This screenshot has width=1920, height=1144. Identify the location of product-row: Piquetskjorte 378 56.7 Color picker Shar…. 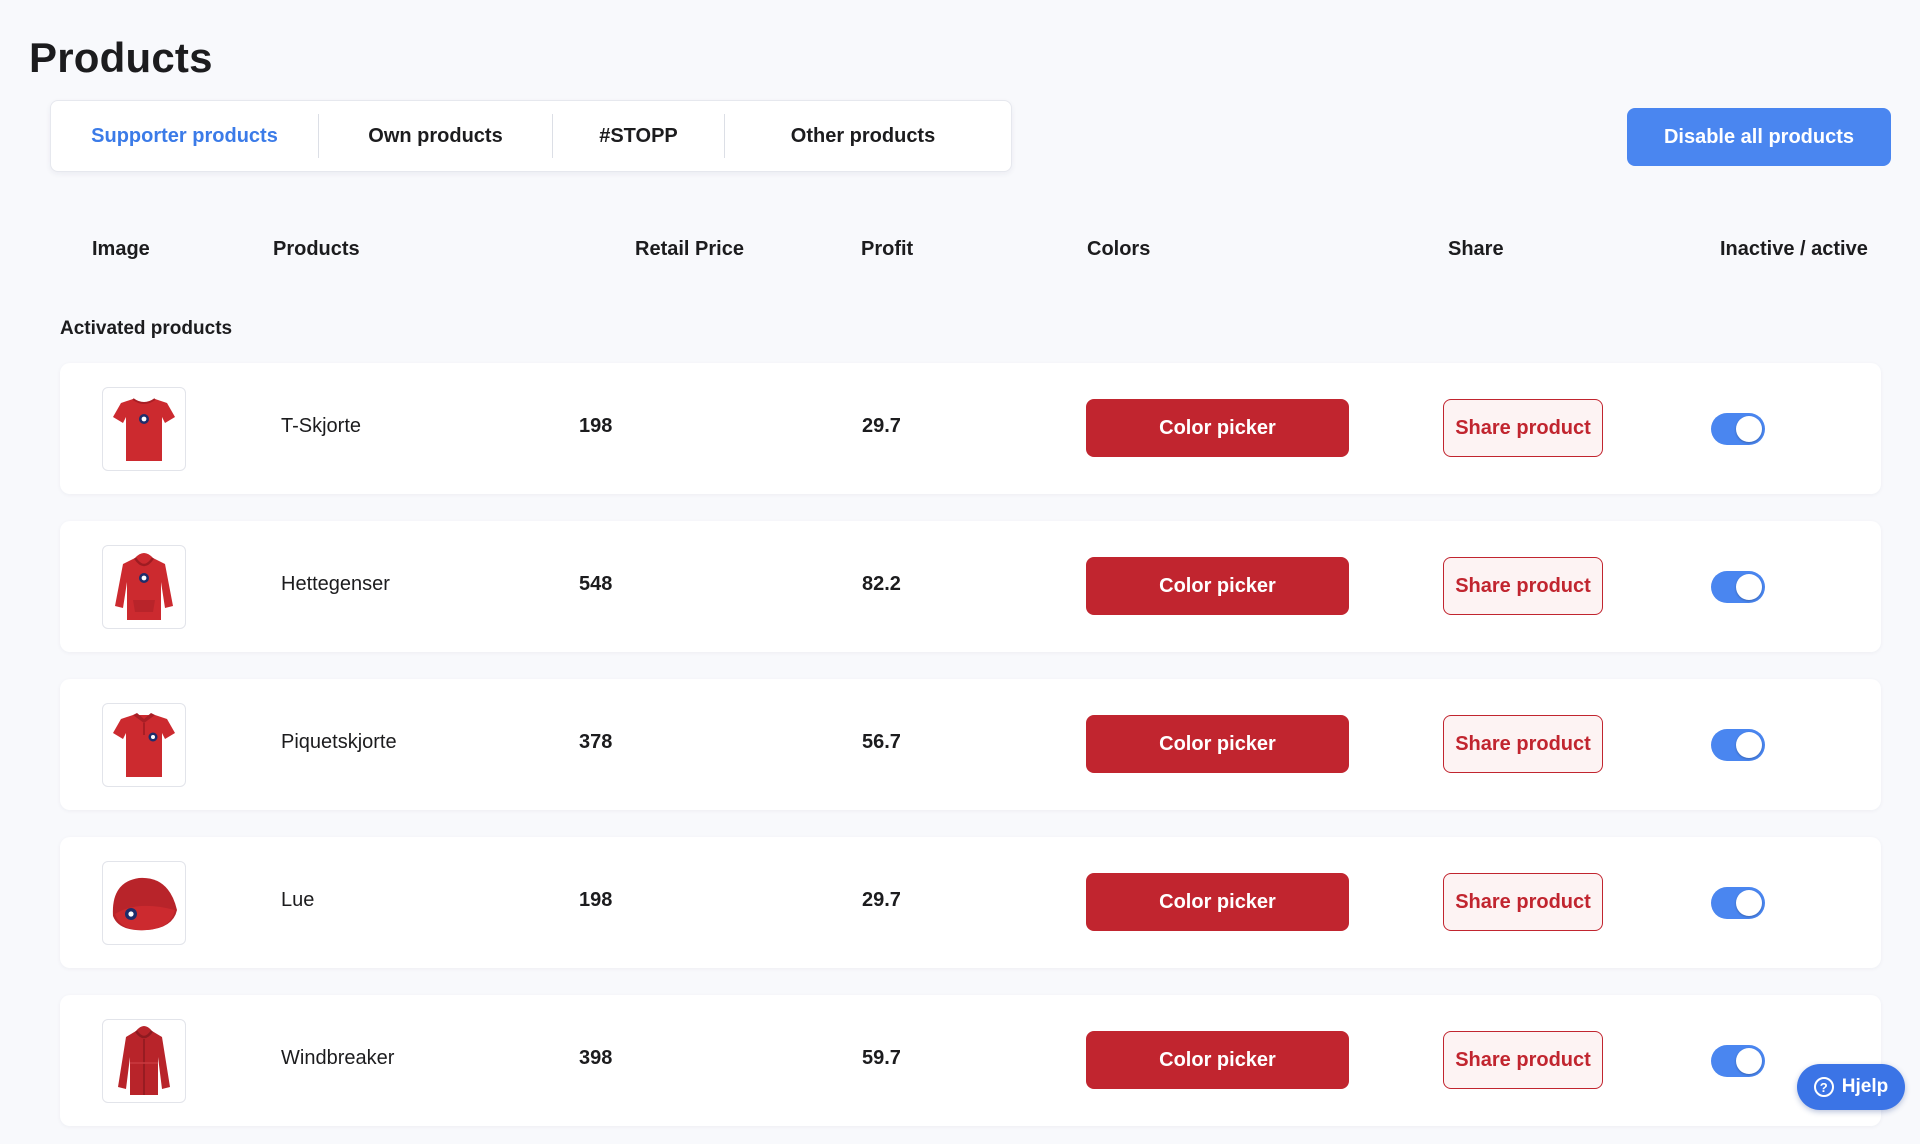
(970, 744).